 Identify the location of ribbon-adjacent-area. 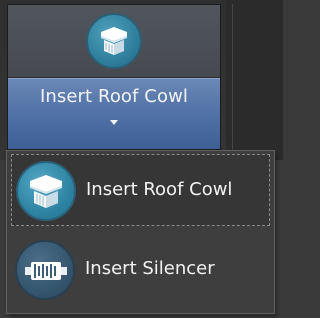
(254, 80).